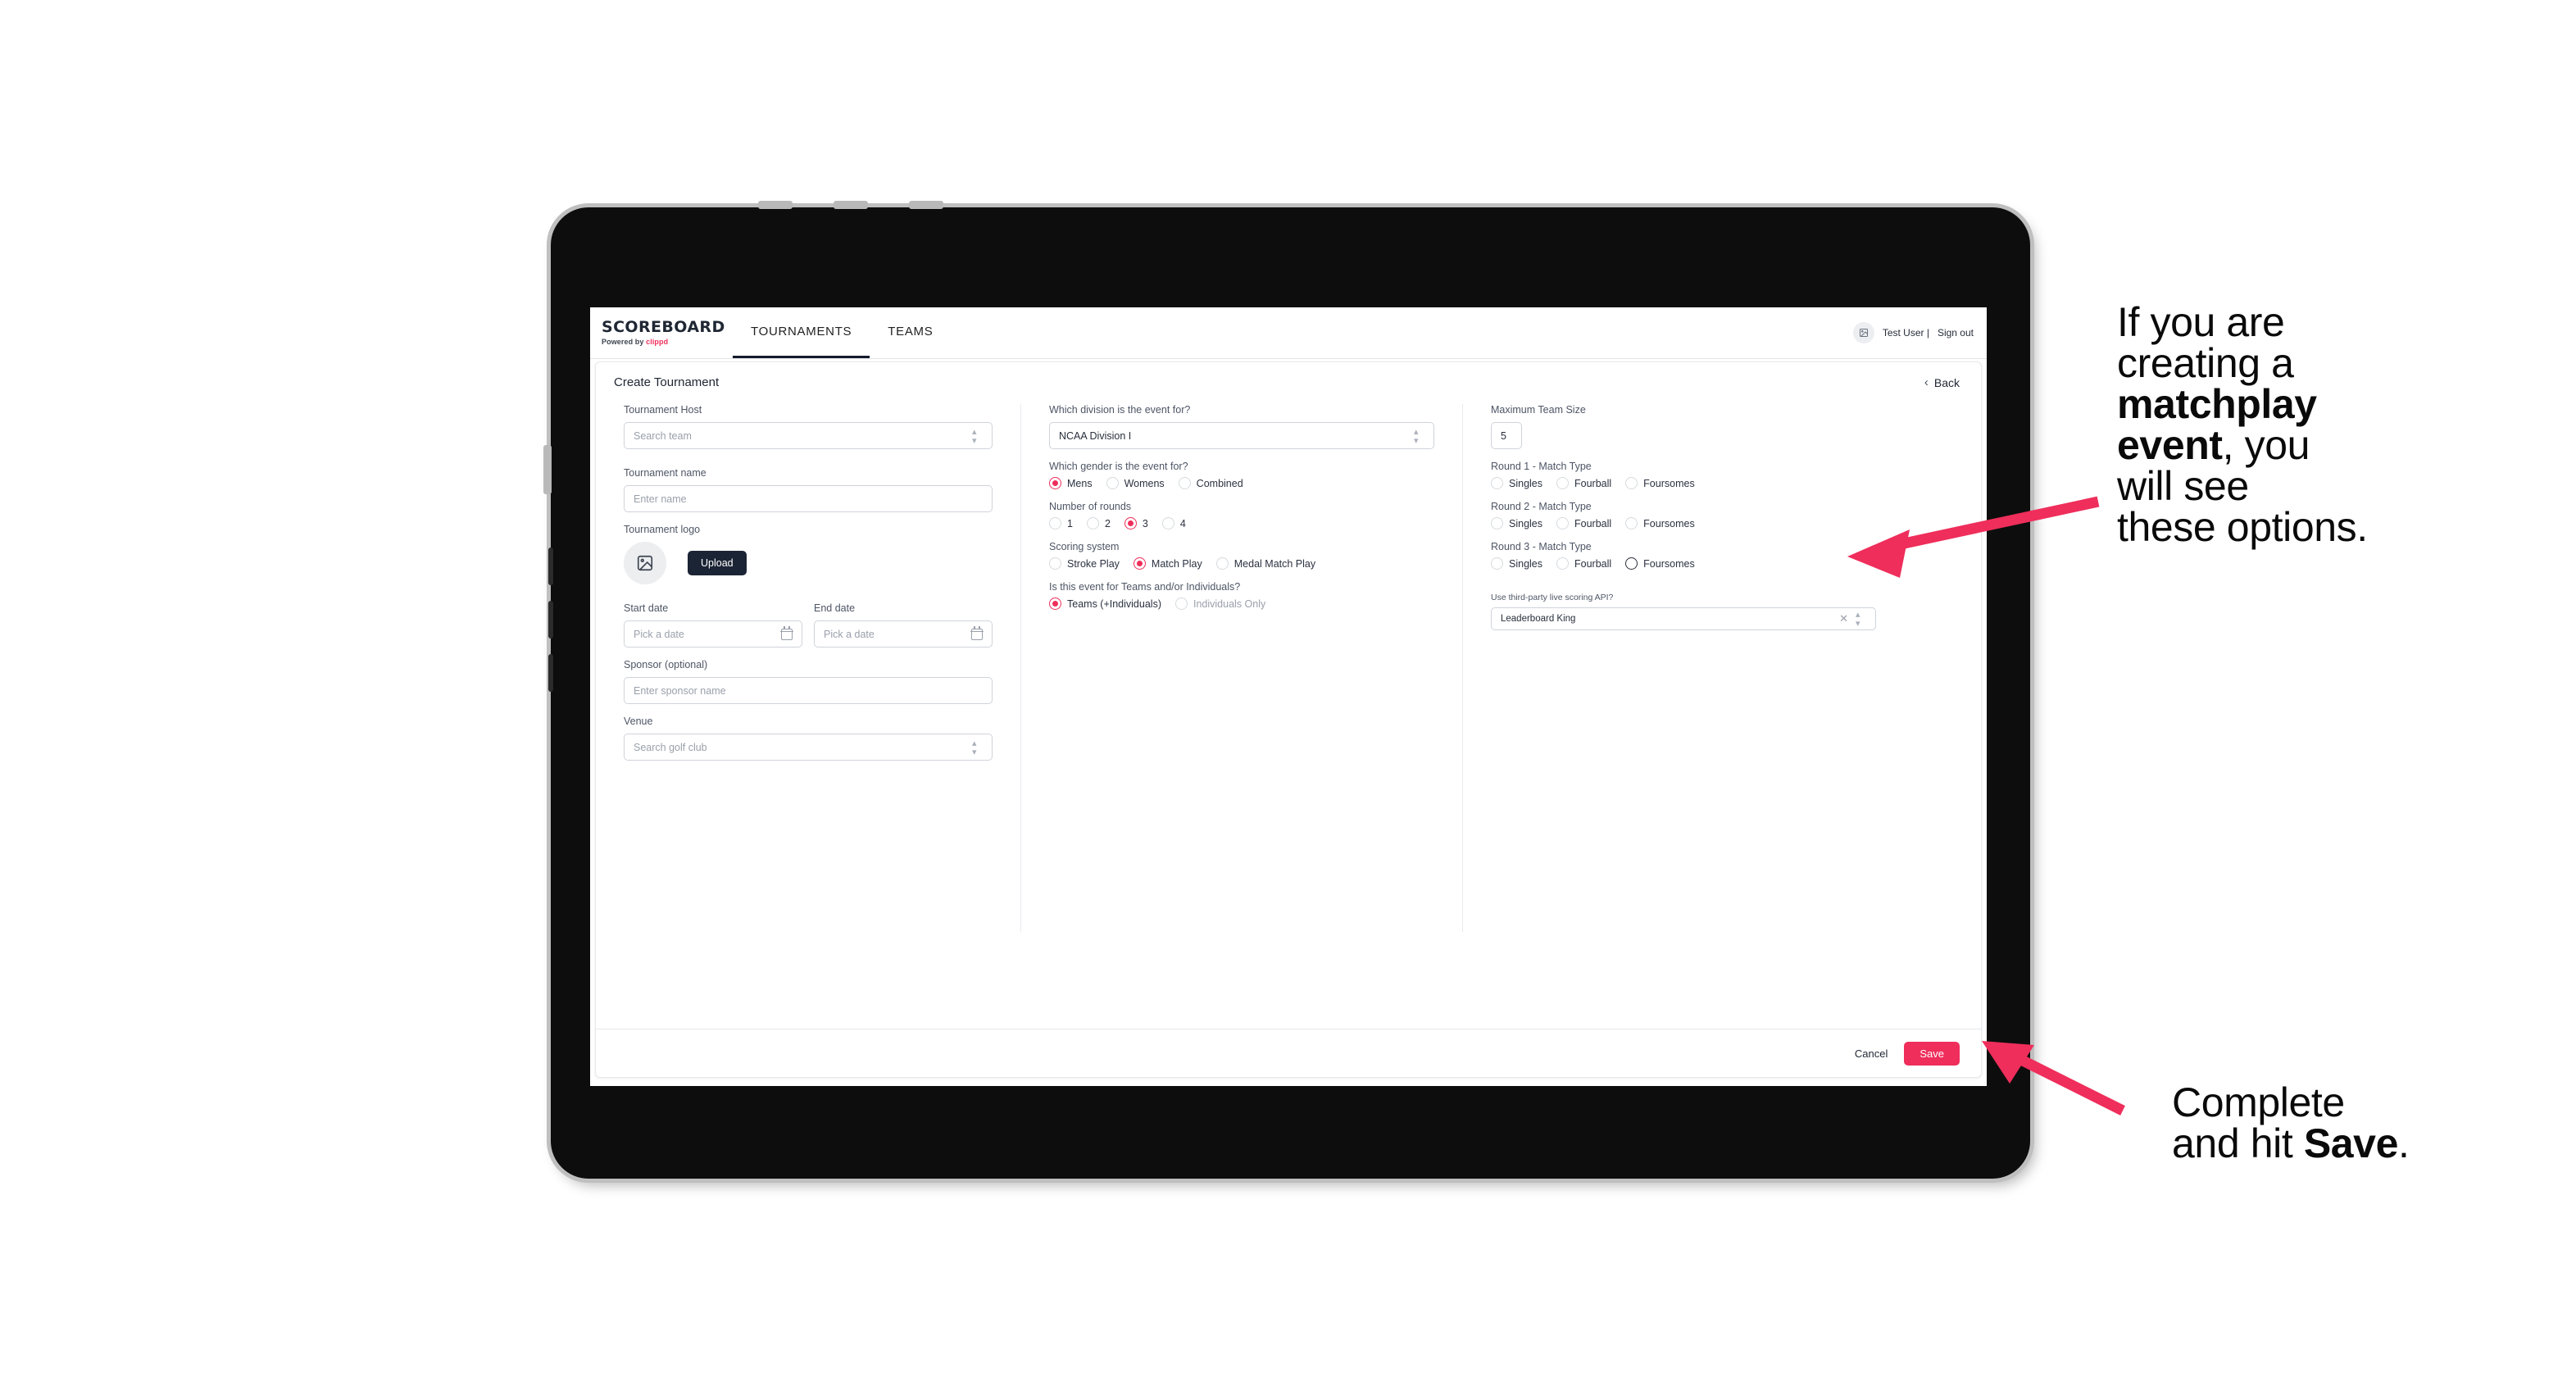 This screenshot has height=1386, width=2576. What do you see at coordinates (2053, 1078) in the screenshot?
I see `arrow-to-save-button` at bounding box center [2053, 1078].